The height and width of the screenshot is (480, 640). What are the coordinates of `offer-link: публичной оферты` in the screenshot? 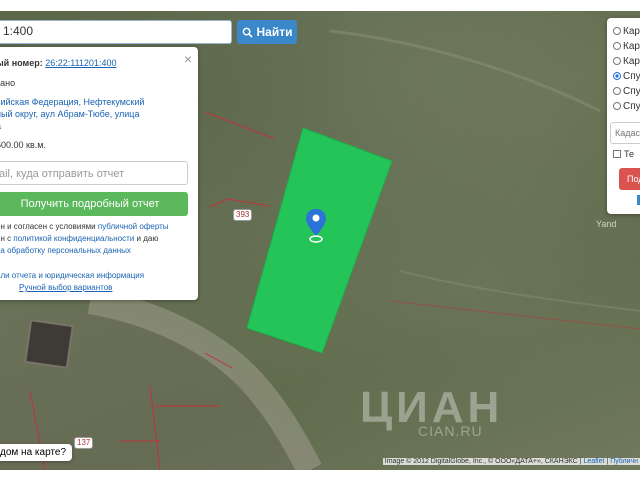 It's located at (133, 226).